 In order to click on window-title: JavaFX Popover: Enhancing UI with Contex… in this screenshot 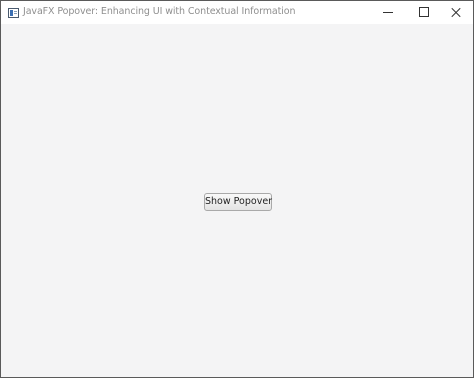, I will do `click(159, 11)`.